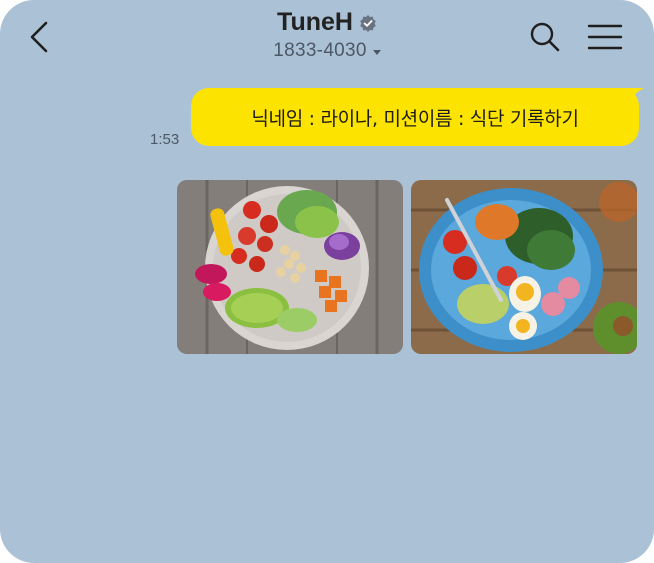 Image resolution: width=654 pixels, height=563 pixels. Describe the element at coordinates (368, 23) in the screenshot. I see `verified-badge-icon` at that location.